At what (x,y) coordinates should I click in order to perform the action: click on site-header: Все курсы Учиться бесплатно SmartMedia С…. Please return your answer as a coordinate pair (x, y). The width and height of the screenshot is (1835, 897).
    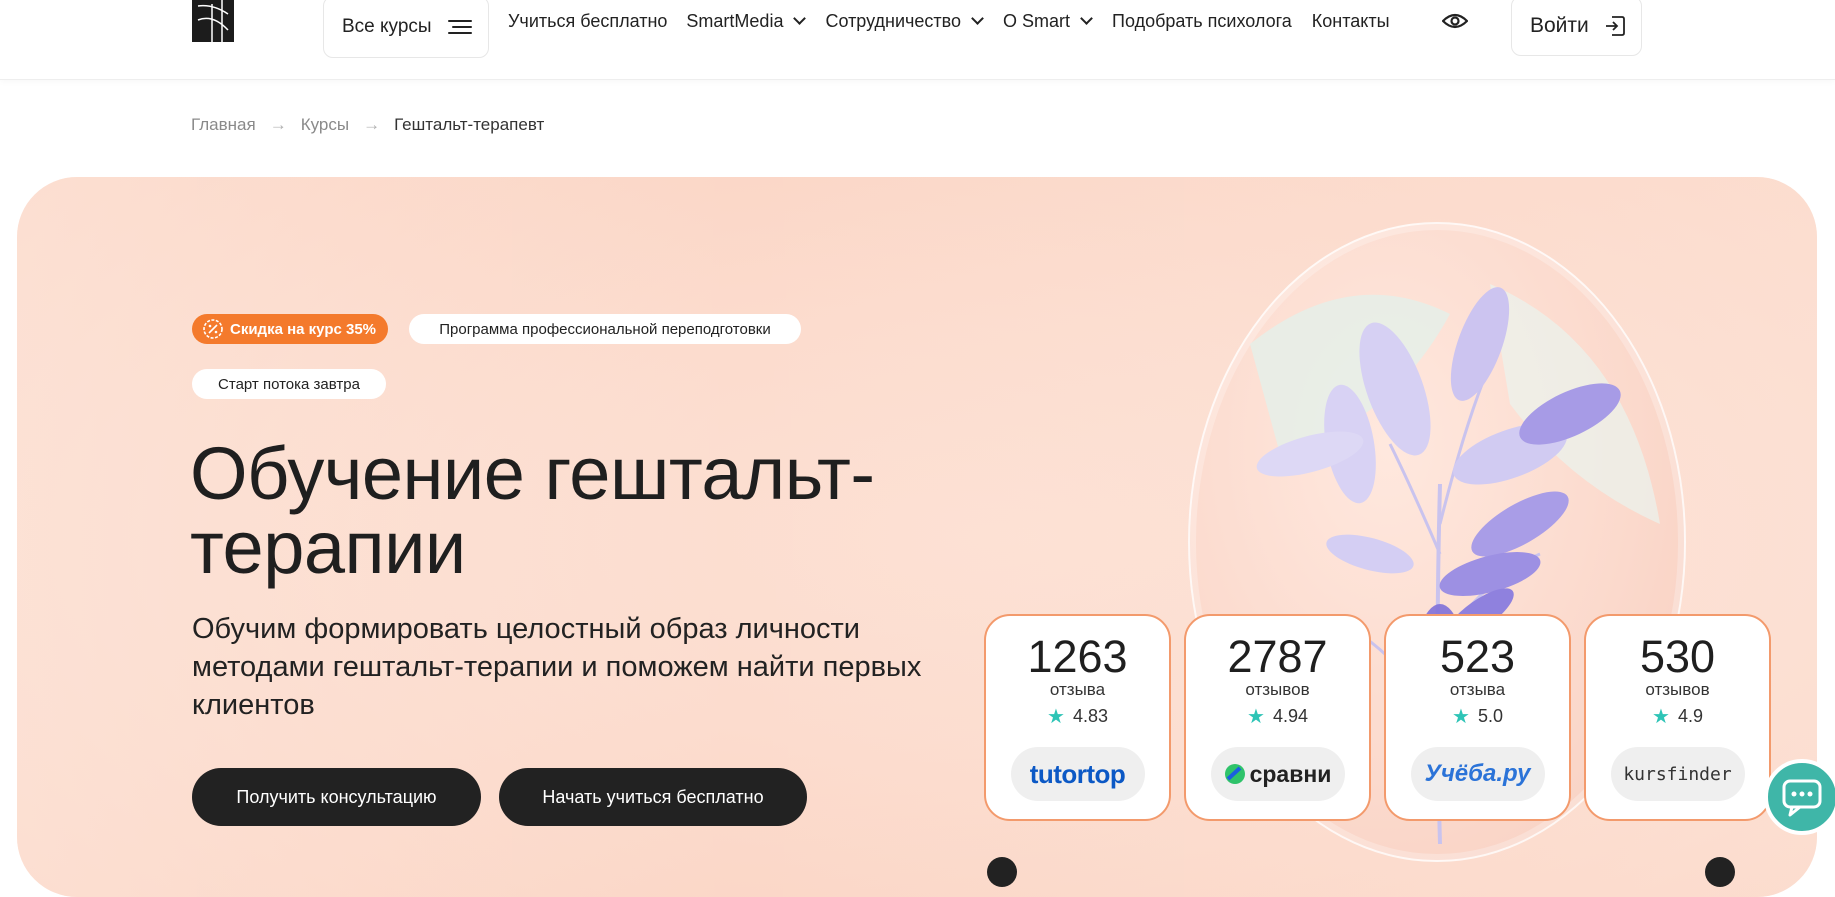
    Looking at the image, I should click on (917, 40).